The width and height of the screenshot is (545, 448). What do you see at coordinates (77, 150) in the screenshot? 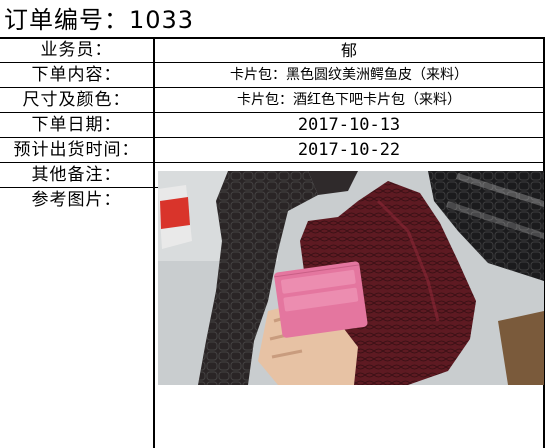
I see `ship-date-label: 预计出货时间：` at bounding box center [77, 150].